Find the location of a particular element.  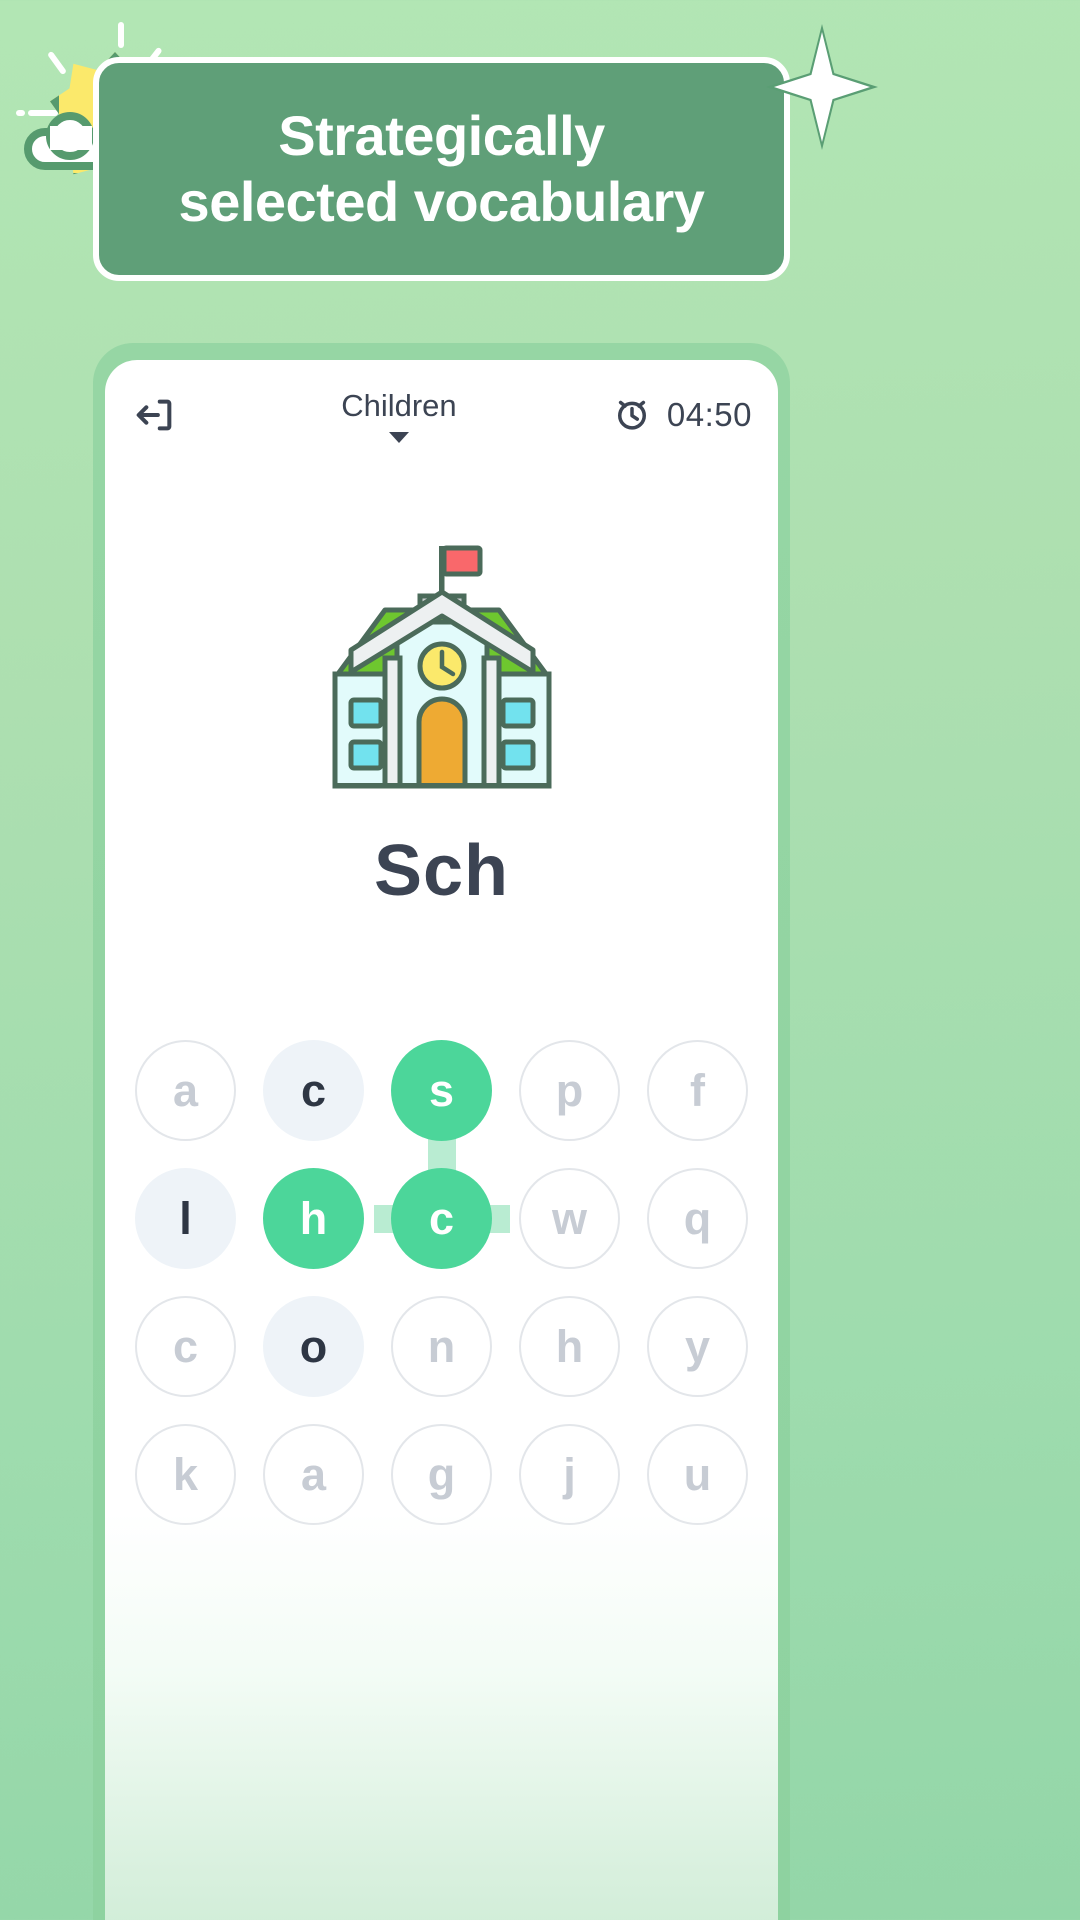

letter-cell-g: g is located at coordinates (441, 1474).